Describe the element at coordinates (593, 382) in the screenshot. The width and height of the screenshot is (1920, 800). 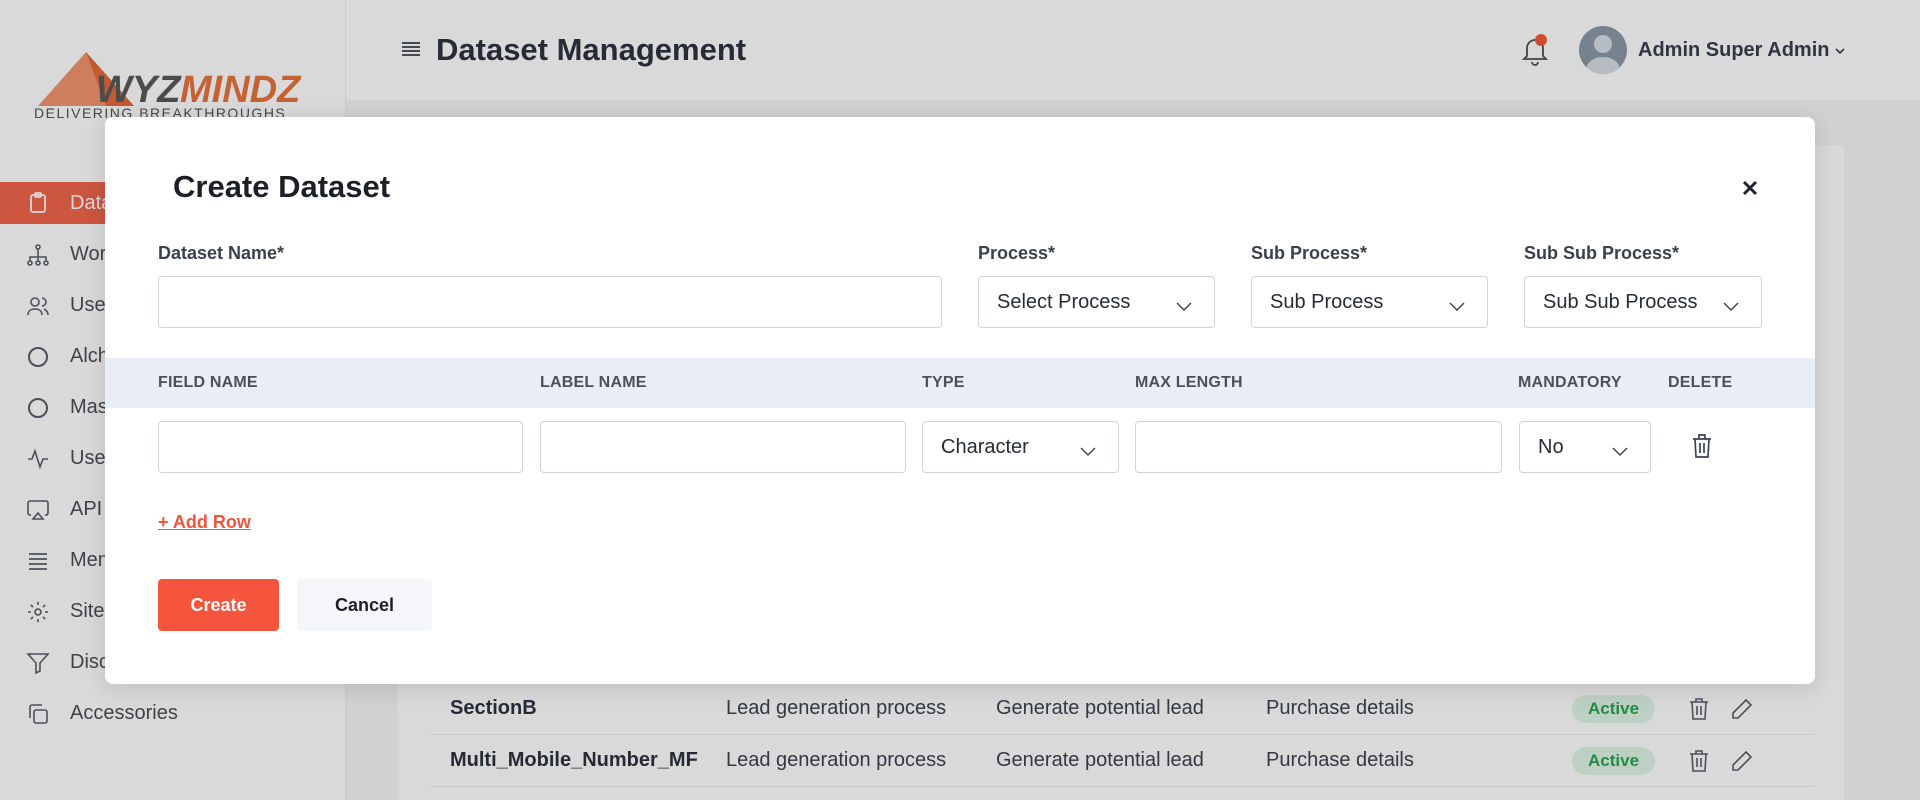
I see `column-header-label-name: LABEL NAME` at that location.